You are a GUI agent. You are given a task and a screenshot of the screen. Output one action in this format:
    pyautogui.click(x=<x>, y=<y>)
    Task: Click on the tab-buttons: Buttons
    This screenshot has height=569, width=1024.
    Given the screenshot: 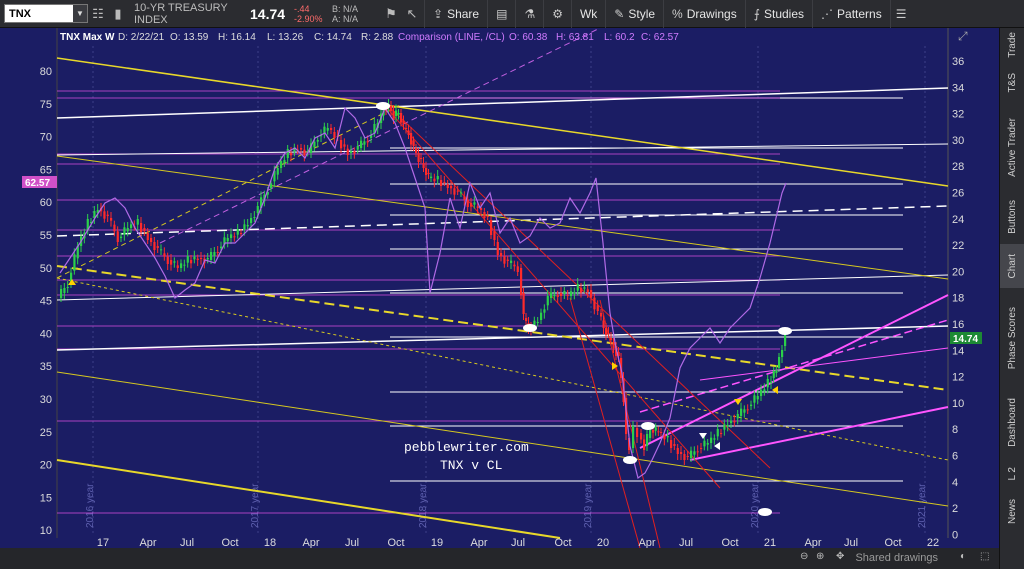 What is the action you would take?
    pyautogui.click(x=1012, y=217)
    